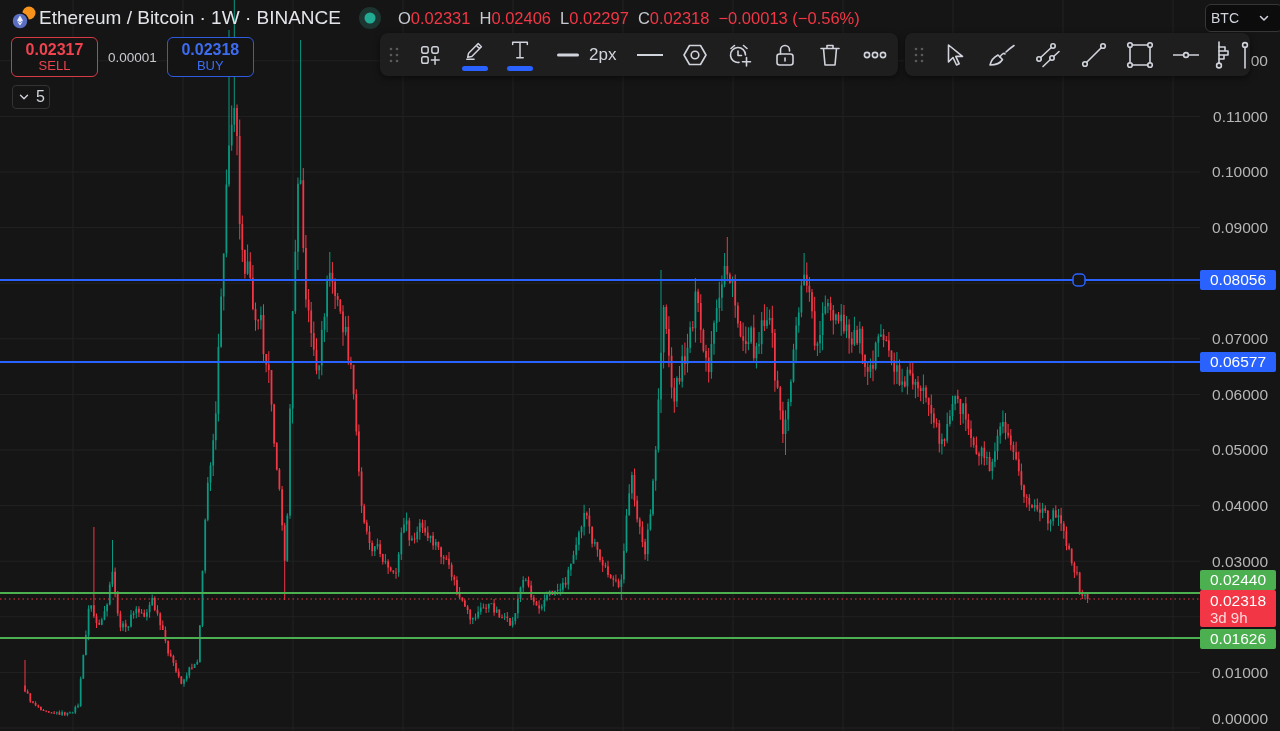 The width and height of the screenshot is (1280, 731). What do you see at coordinates (1238, 580) in the screenshot?
I see `line-price-label: 0.02440` at bounding box center [1238, 580].